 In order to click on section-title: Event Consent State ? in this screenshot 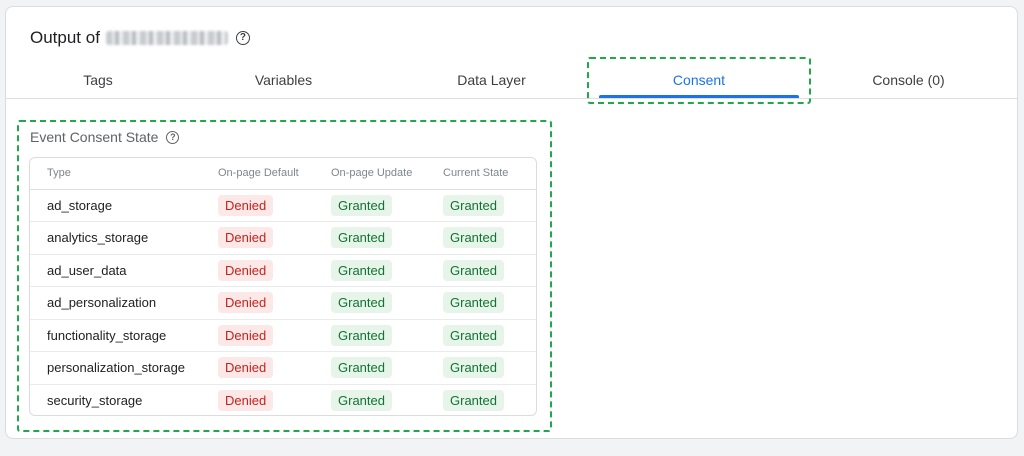, I will do `click(105, 137)`.